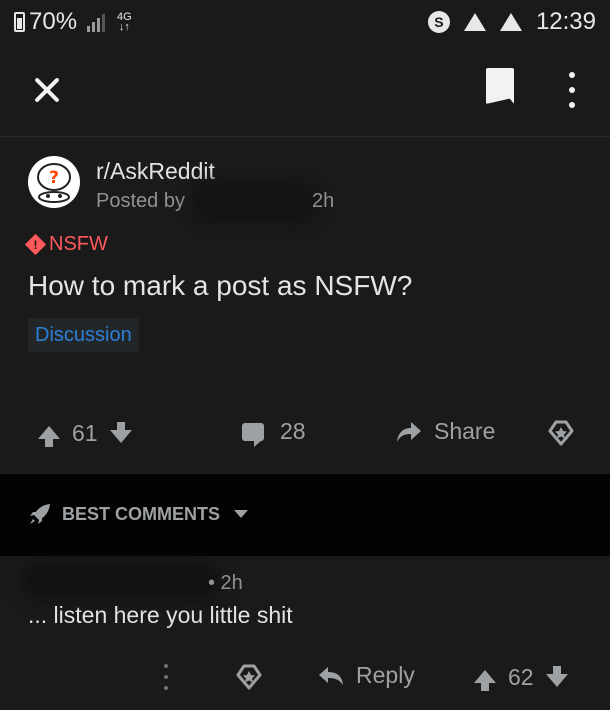 This screenshot has width=610, height=710. I want to click on comment-time: • 2h, so click(225, 583).